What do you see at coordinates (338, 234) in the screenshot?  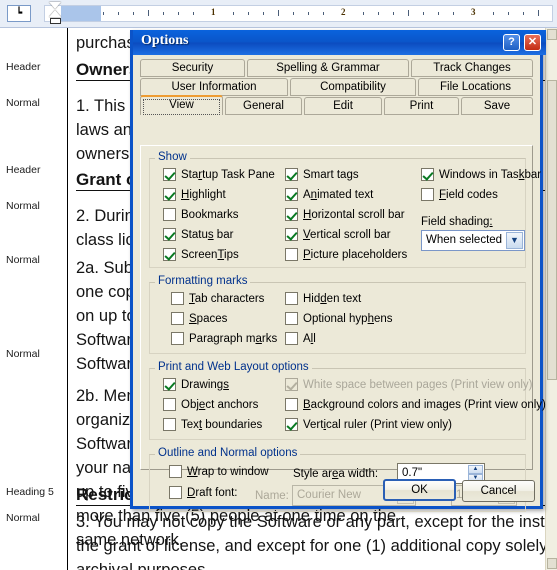 I see `checkbox-vertical-scroll-bar: Vertical scroll bar` at bounding box center [338, 234].